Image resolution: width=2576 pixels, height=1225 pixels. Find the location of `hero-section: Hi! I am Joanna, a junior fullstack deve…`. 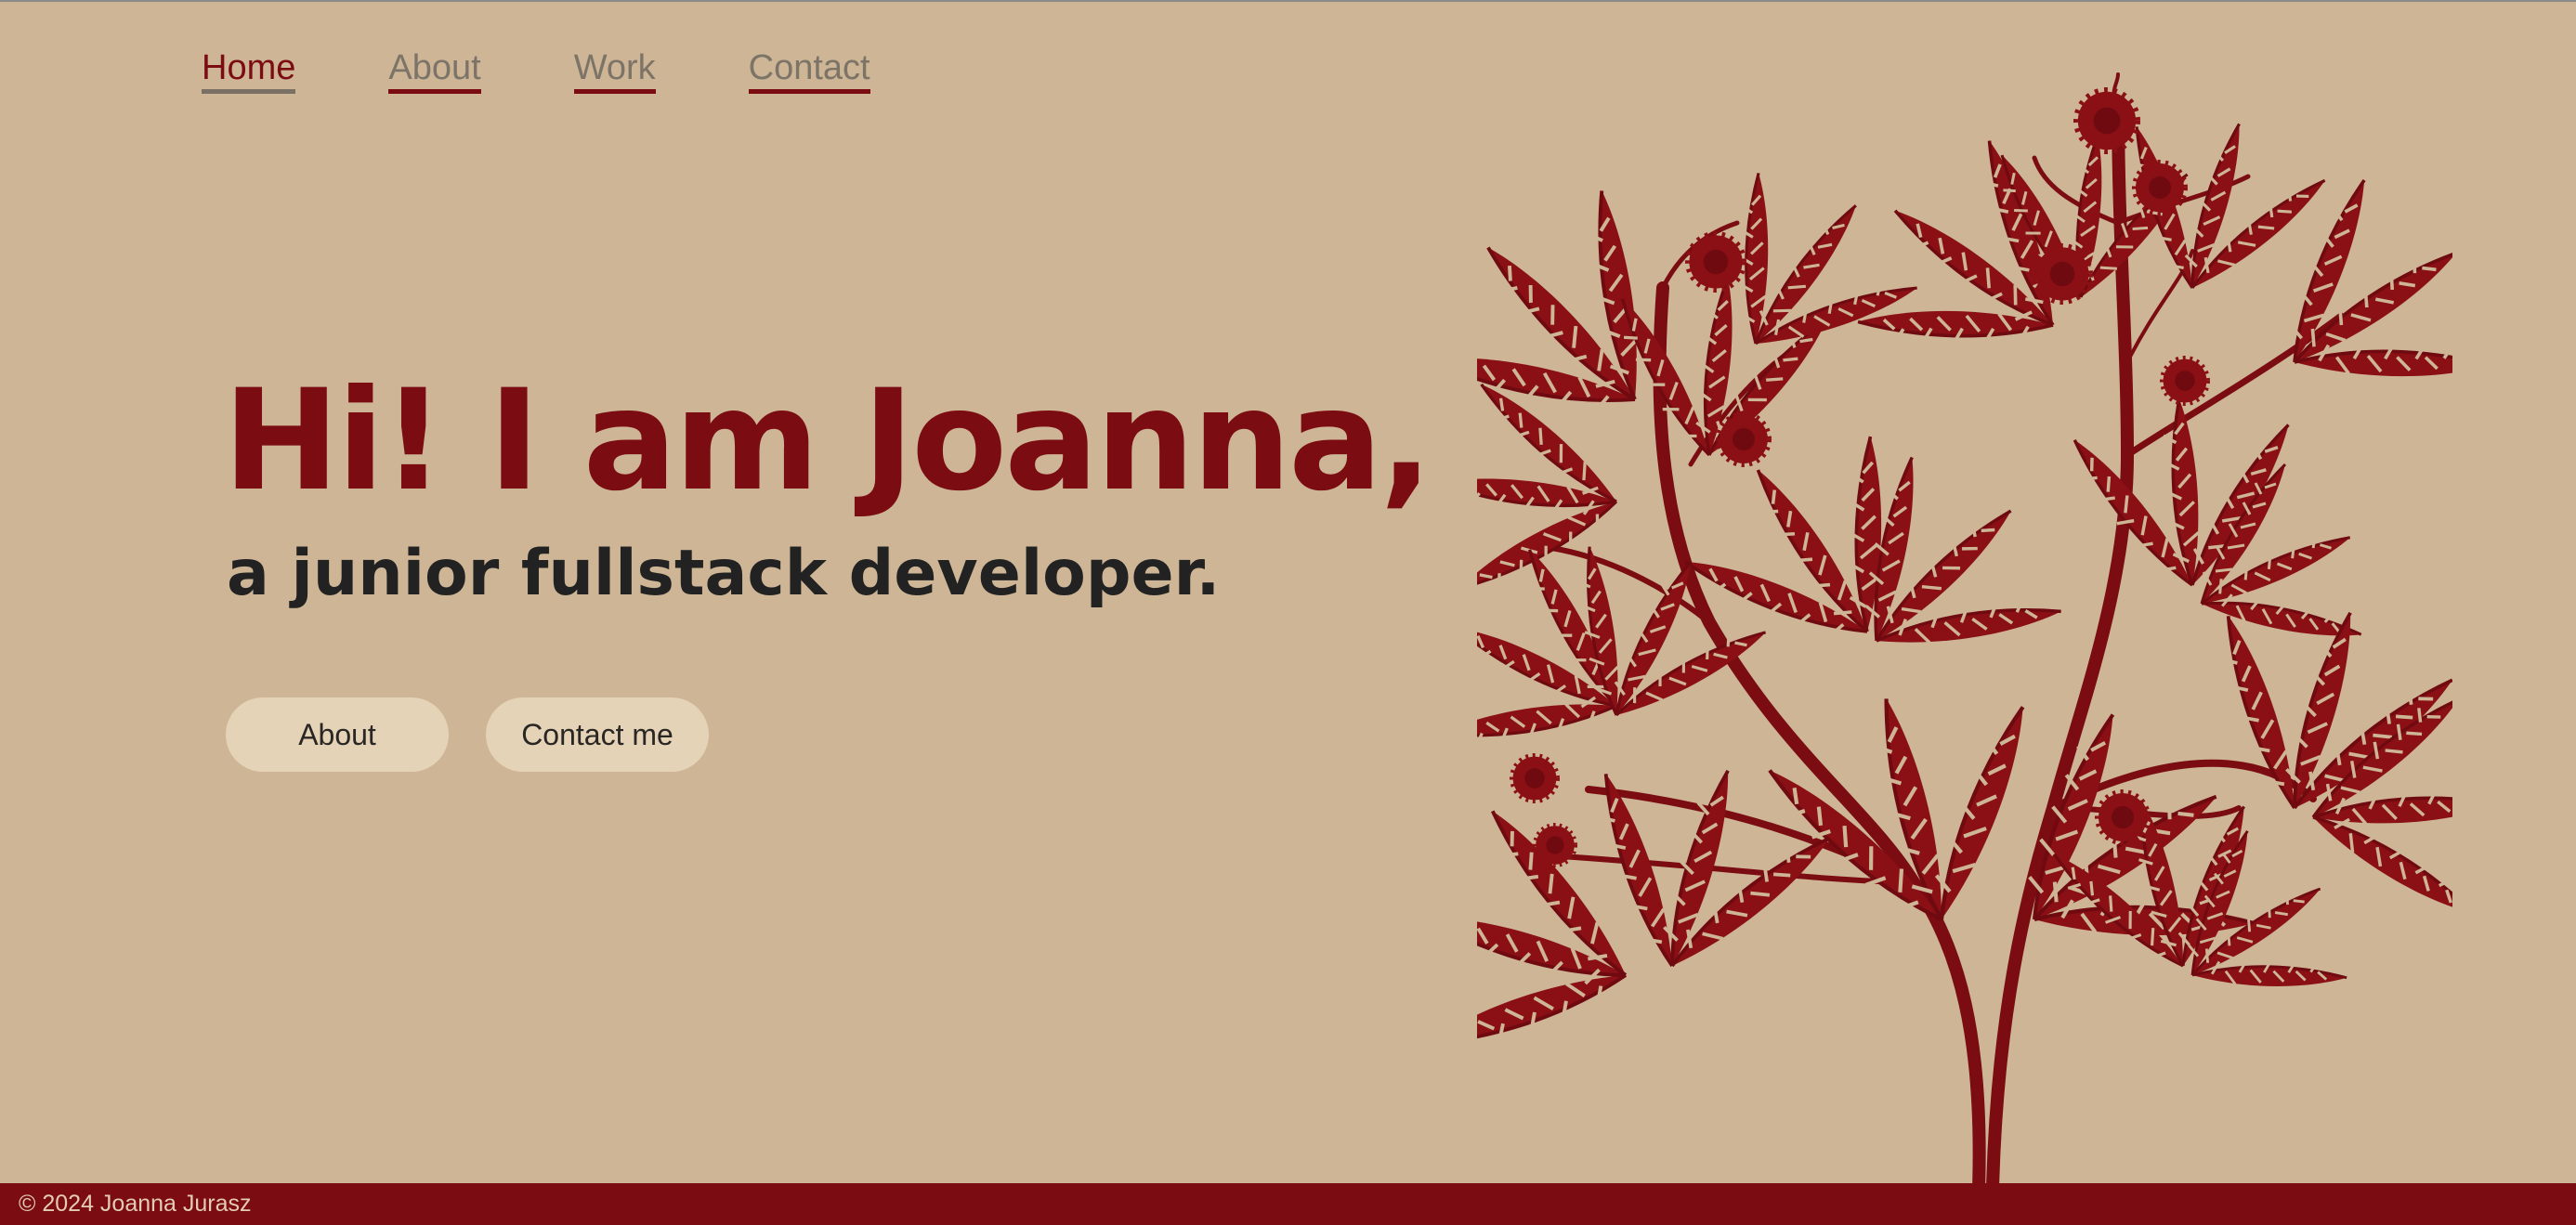

hero-section: Hi! I am Joanna, a junior fullstack deve… is located at coordinates (827, 485).